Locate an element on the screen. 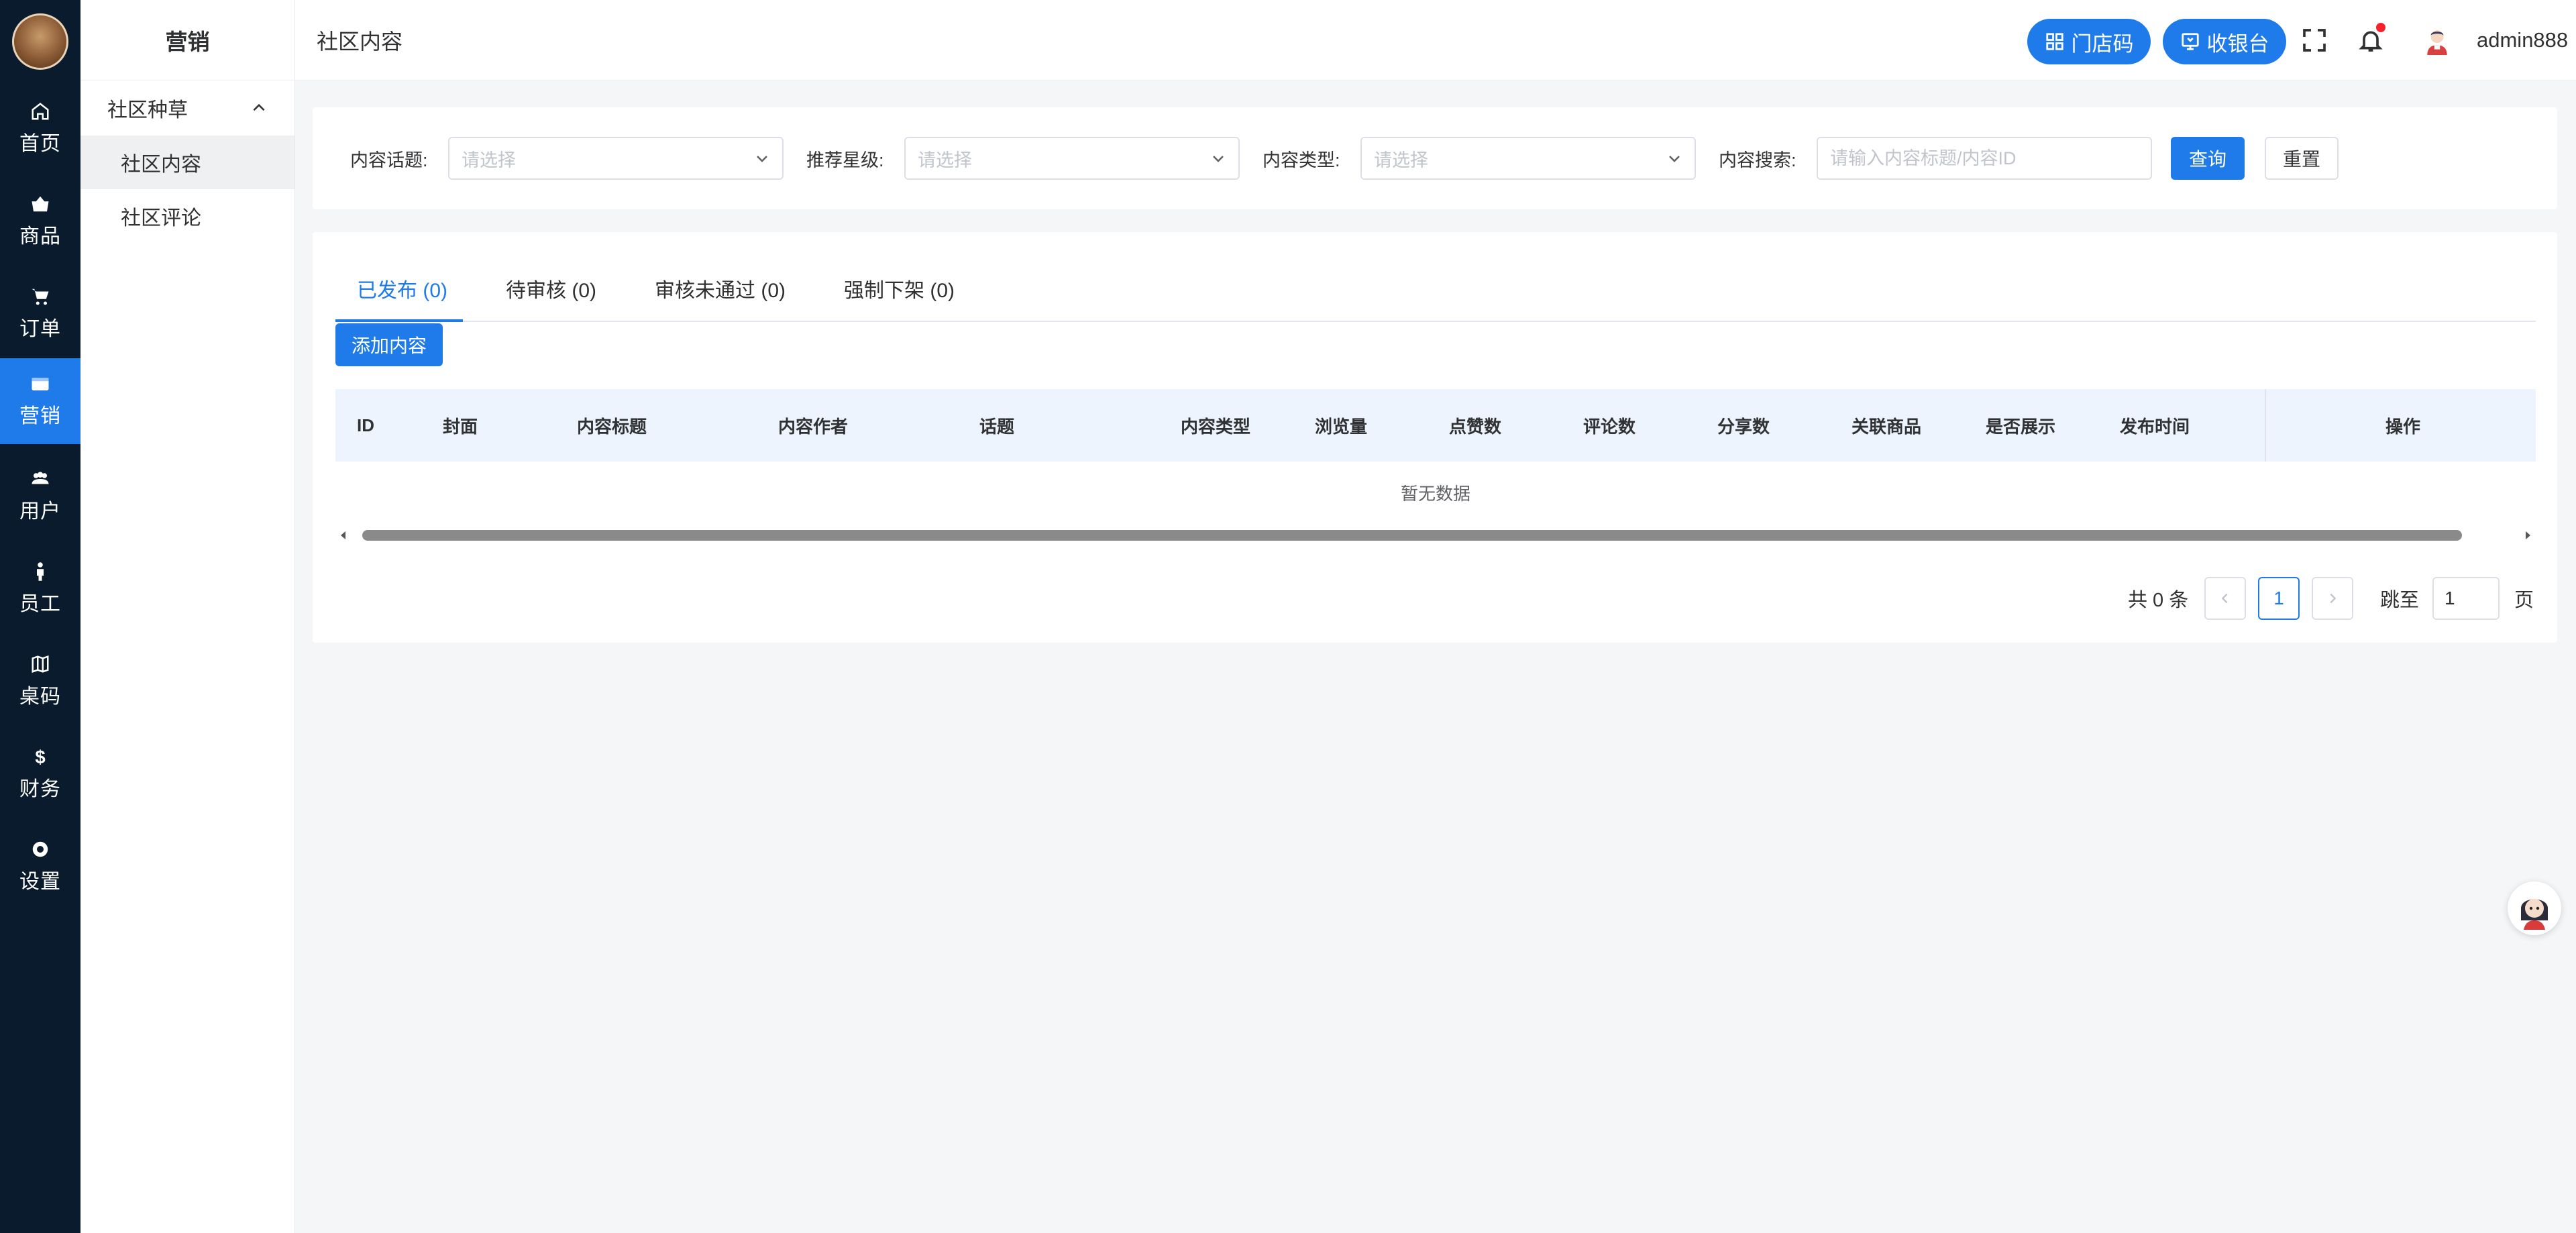  rail-item-settings: 设置 is located at coordinates (40, 867).